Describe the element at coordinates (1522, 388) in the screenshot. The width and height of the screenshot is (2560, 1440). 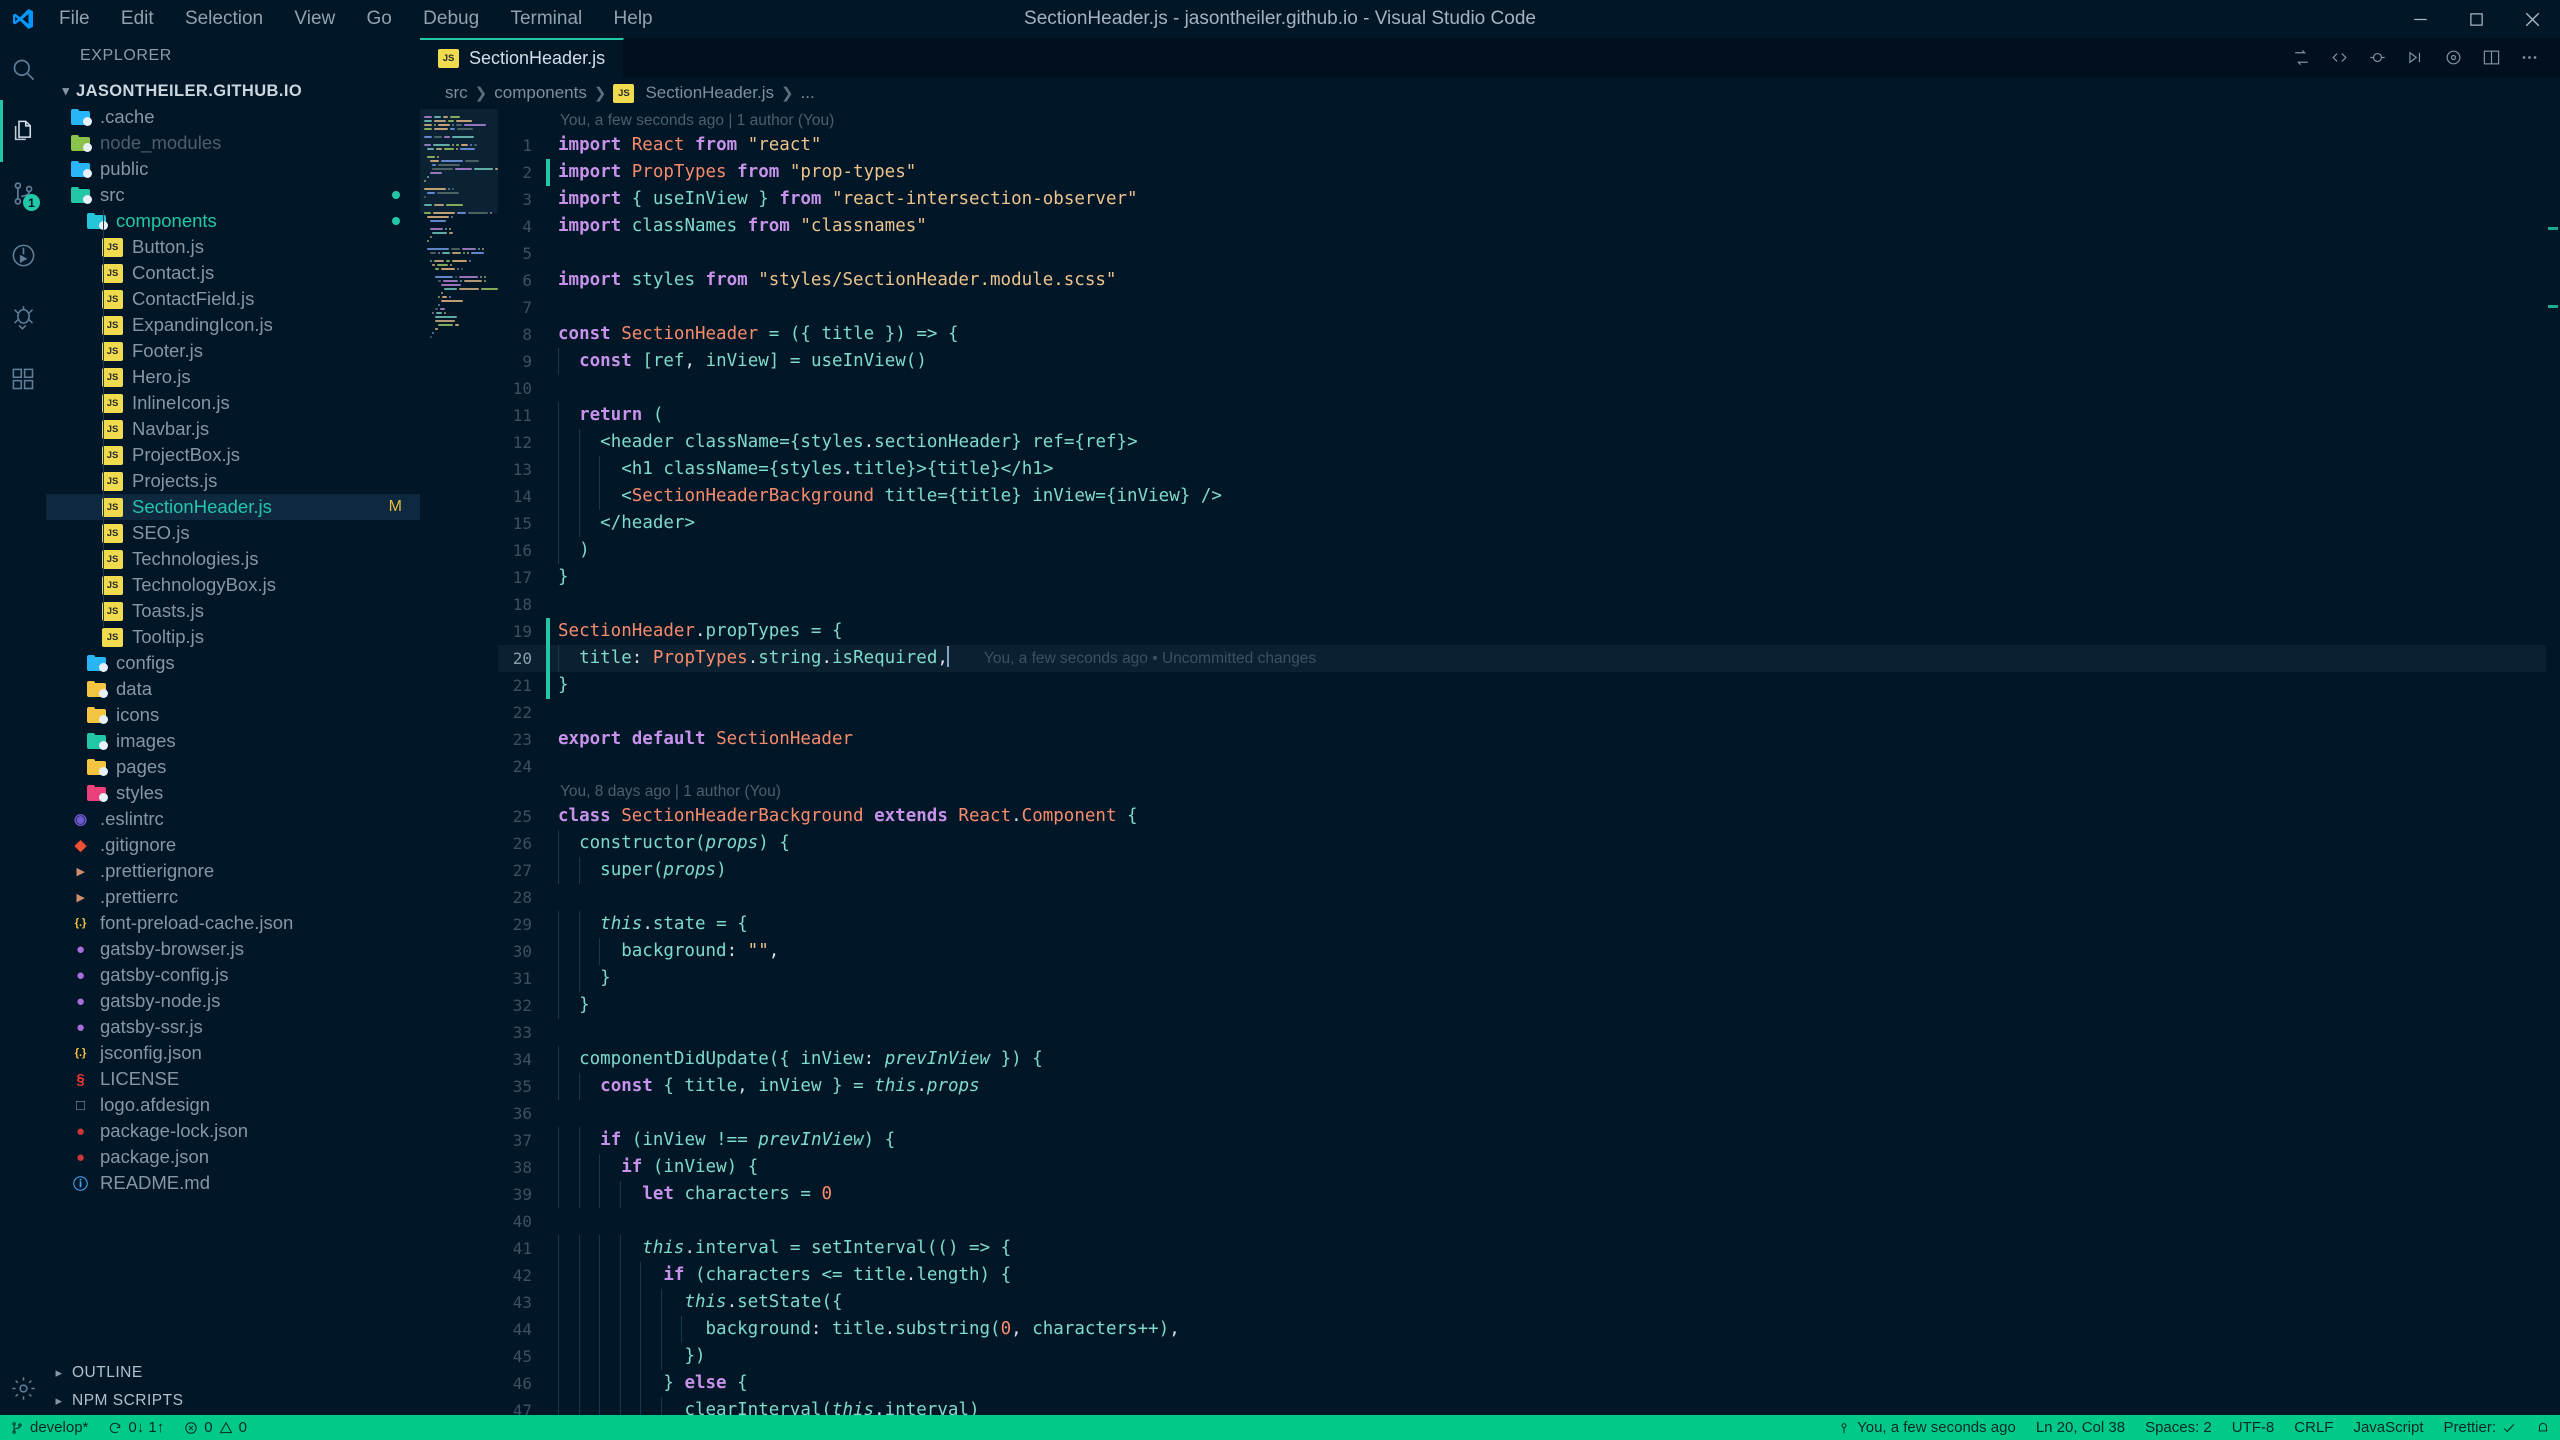
I see `code-line: 10` at that location.